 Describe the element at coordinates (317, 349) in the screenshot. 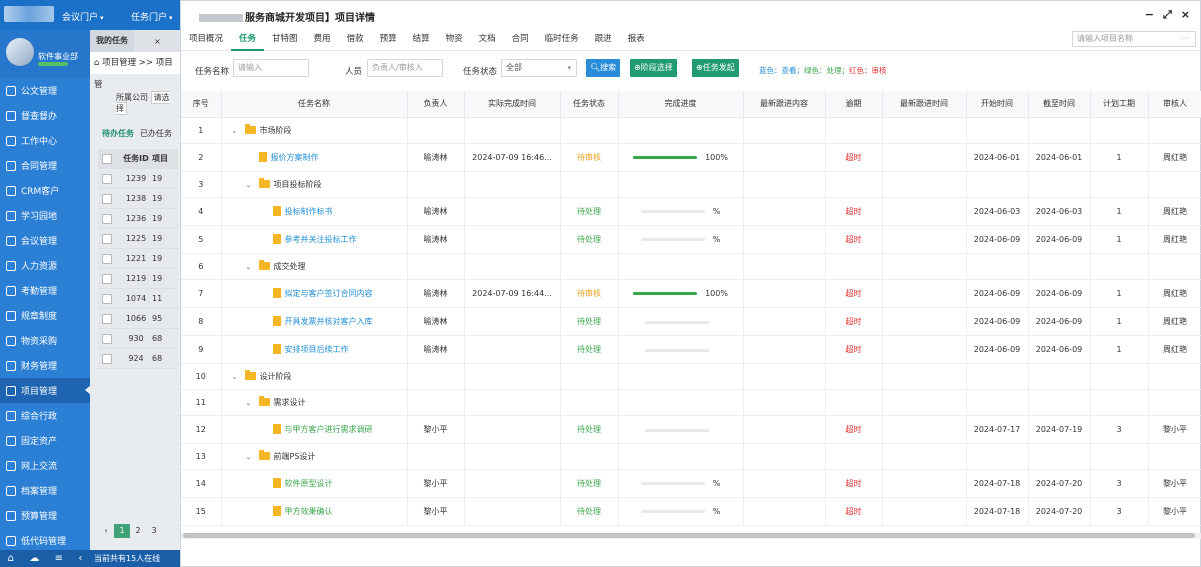

I see `task-name-link: 安排项目后续工作` at that location.